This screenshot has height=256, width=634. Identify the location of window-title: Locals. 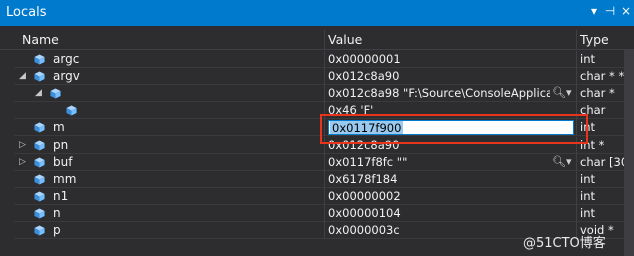
(26, 12).